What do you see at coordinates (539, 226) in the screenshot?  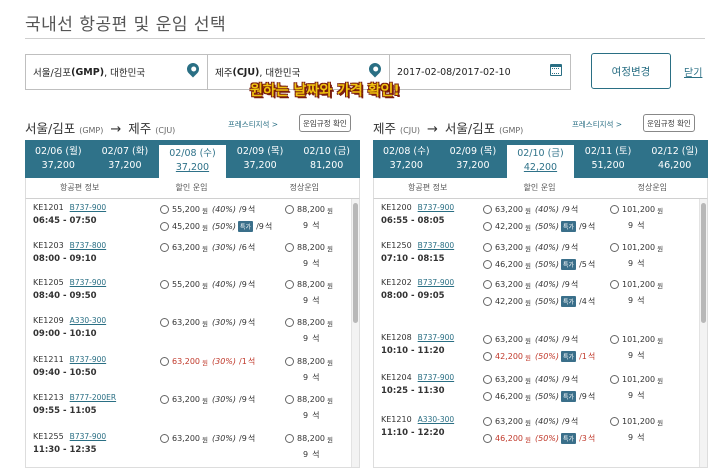 I see `discount-fare-option: 42,200 원 (50%) 특가/9 석` at bounding box center [539, 226].